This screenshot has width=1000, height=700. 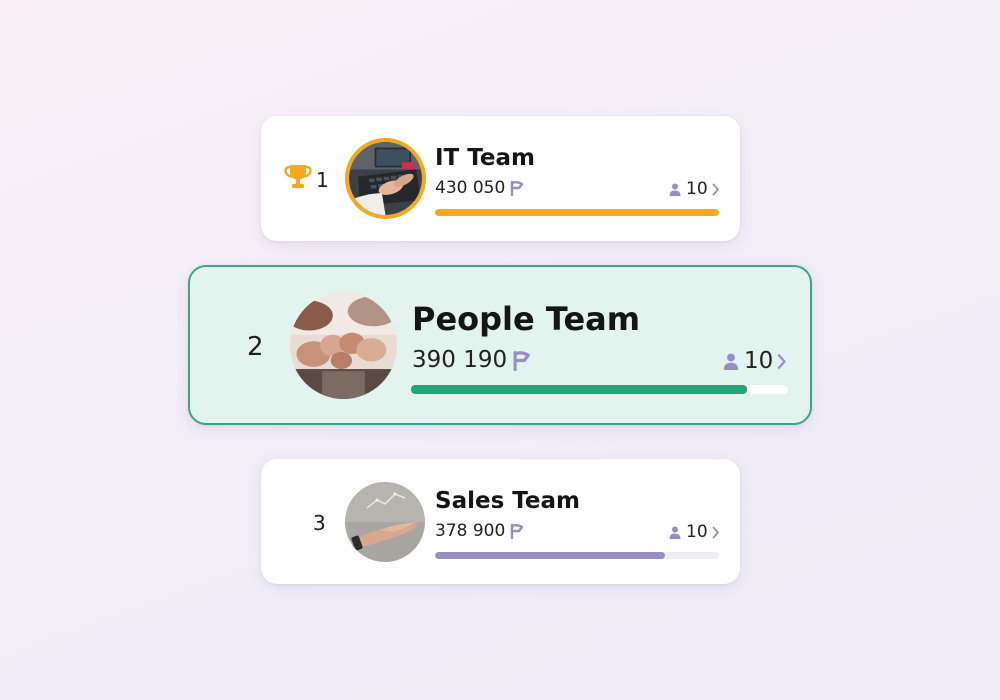 What do you see at coordinates (322, 180) in the screenshot?
I see `rank-number: 1` at bounding box center [322, 180].